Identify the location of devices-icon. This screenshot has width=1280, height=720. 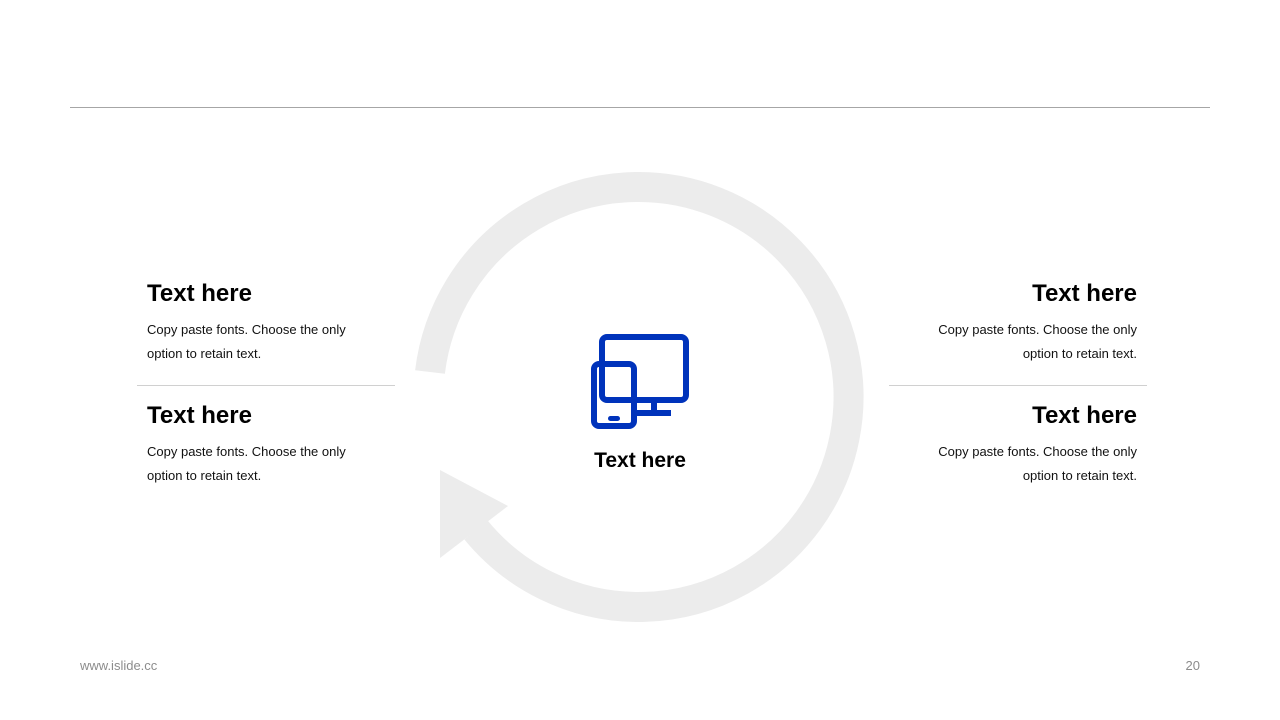
(640, 381).